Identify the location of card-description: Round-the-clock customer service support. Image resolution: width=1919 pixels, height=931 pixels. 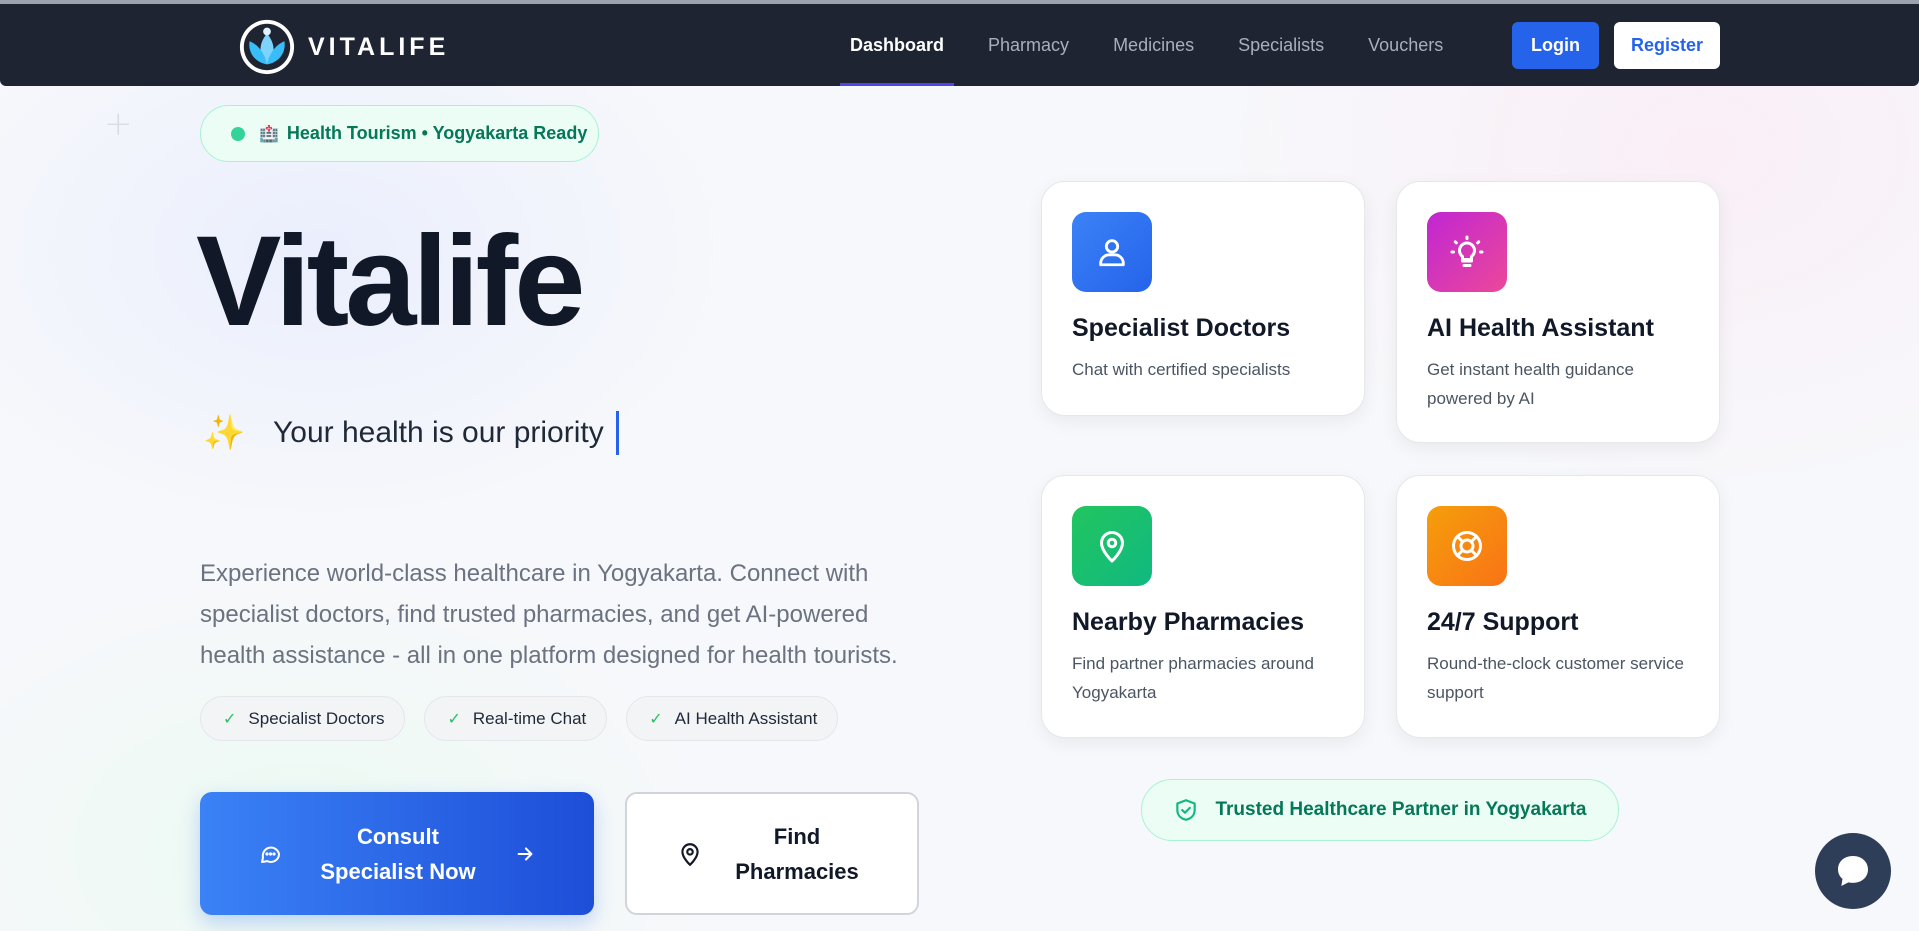
(1555, 678).